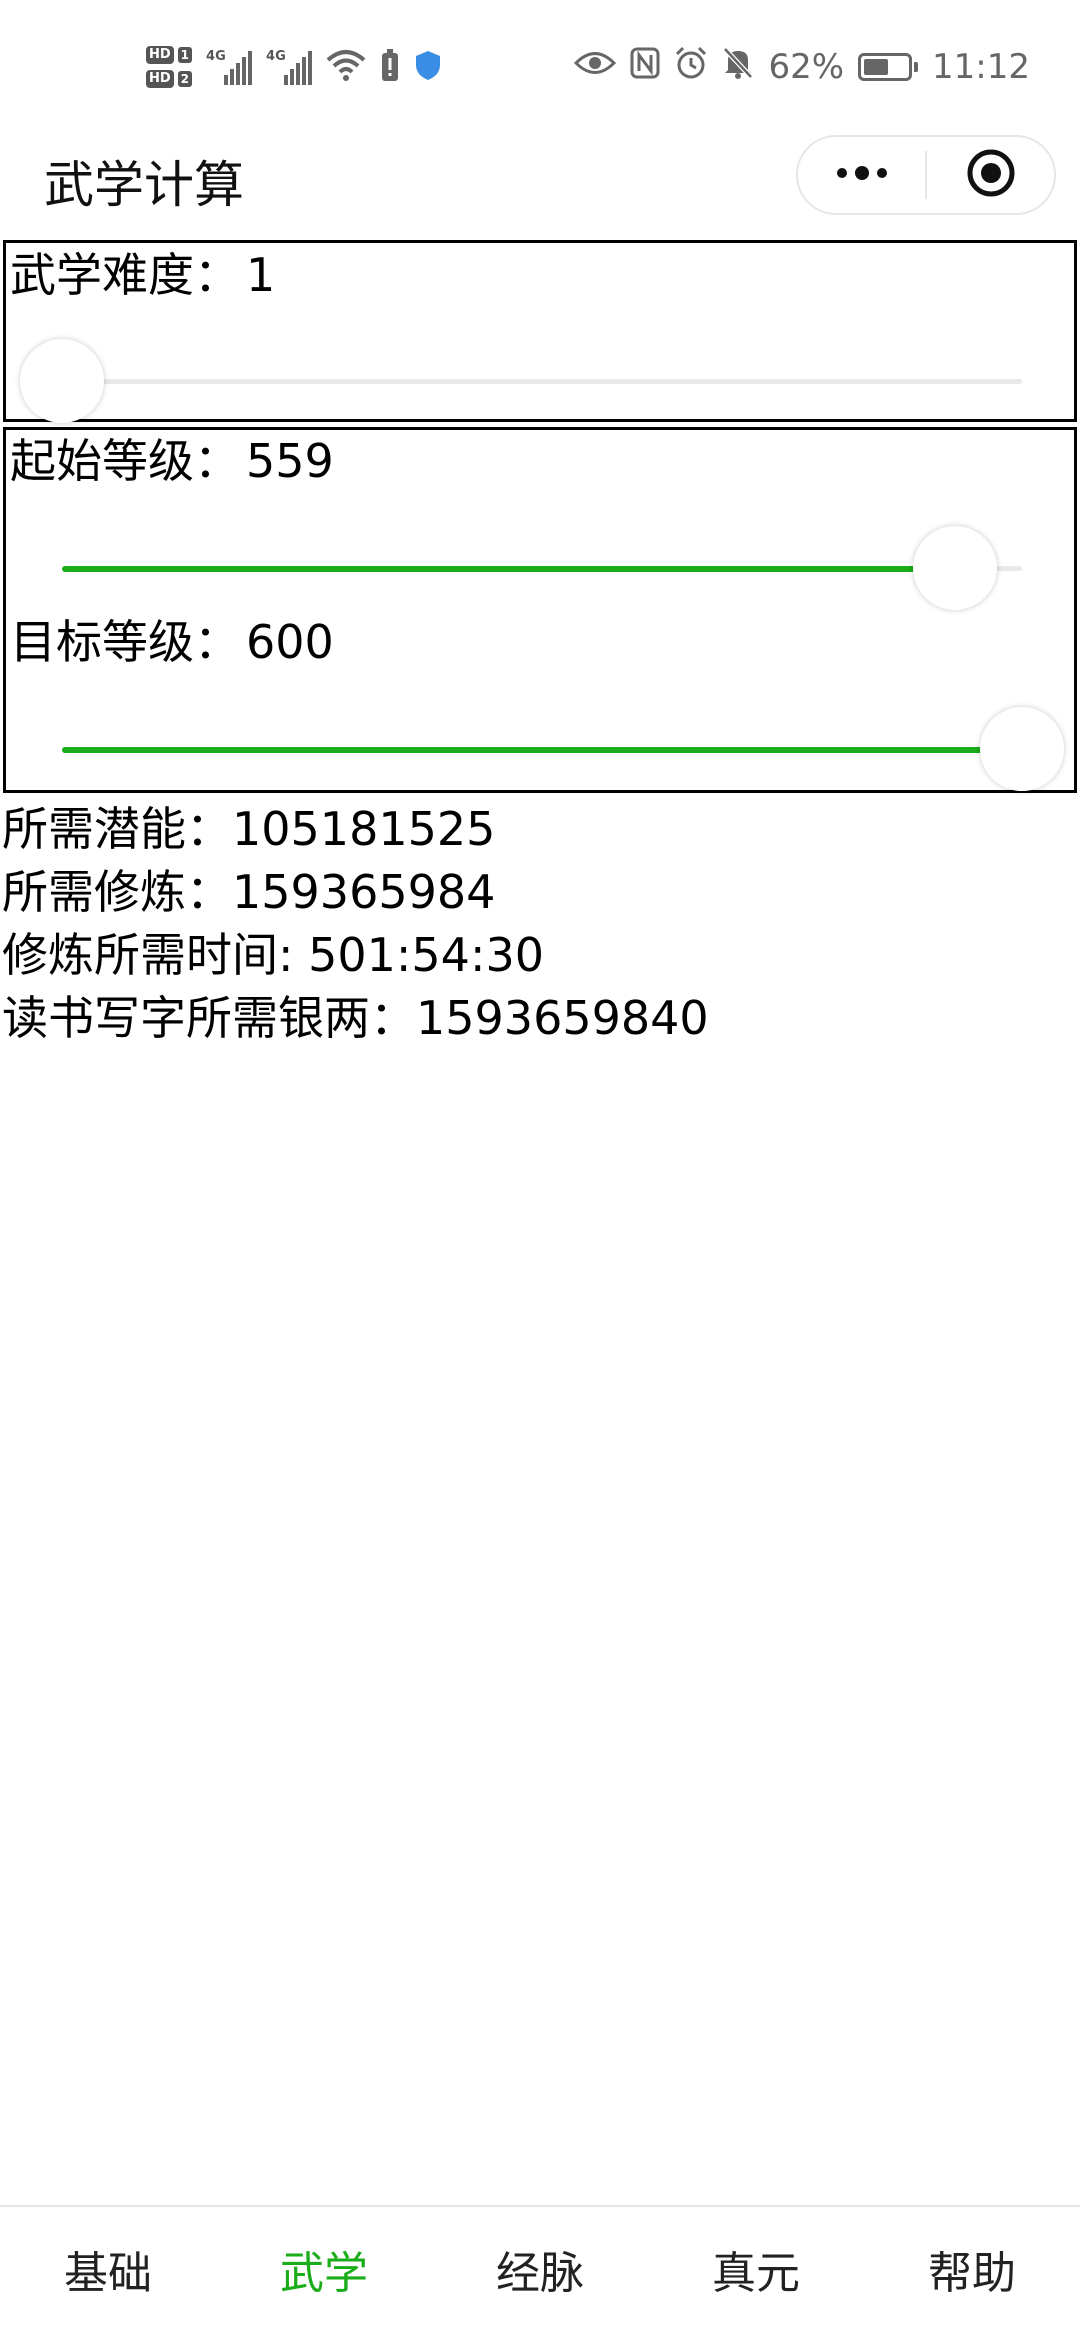 The width and height of the screenshot is (1080, 2340). Describe the element at coordinates (125, 275) in the screenshot. I see `difficulty-label-text: 武学难度：` at that location.